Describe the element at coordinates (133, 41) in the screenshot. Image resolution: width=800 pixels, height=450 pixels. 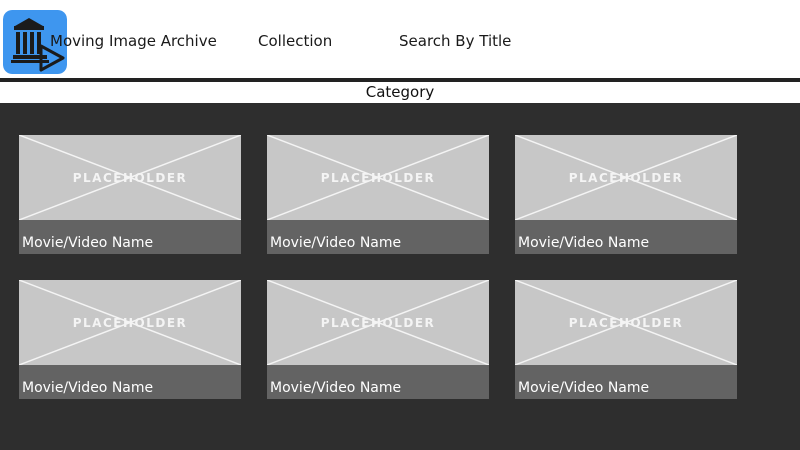
I see `nav-moving-image-archive: Moving Image Archive` at that location.